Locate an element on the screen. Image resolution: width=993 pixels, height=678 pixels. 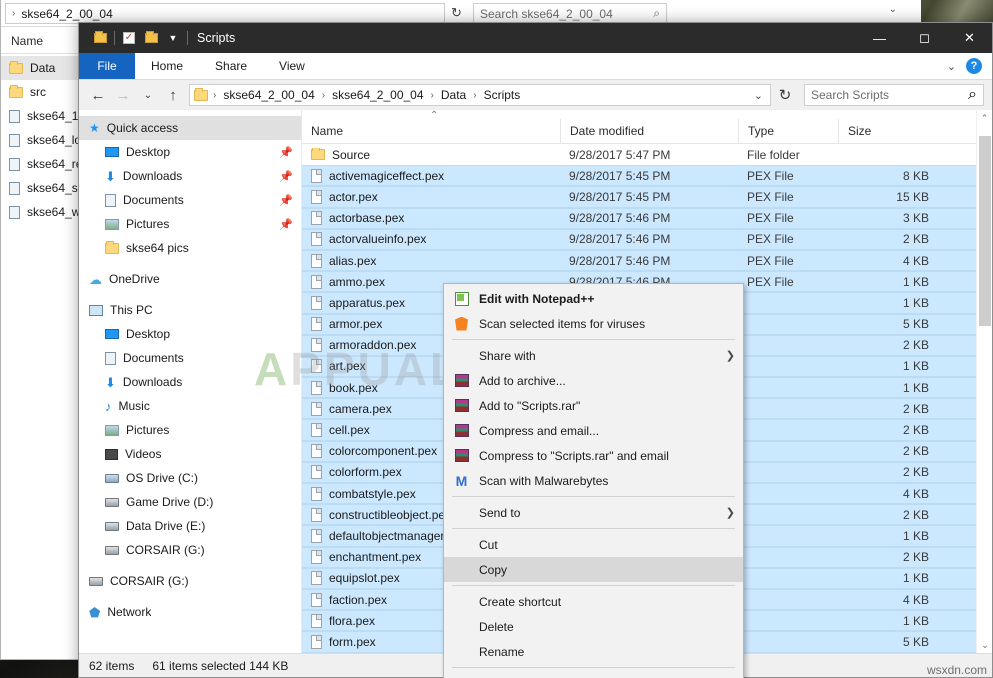
sidebar-item-onedrive: ☁ OneDrive is located at coordinates (190, 279).